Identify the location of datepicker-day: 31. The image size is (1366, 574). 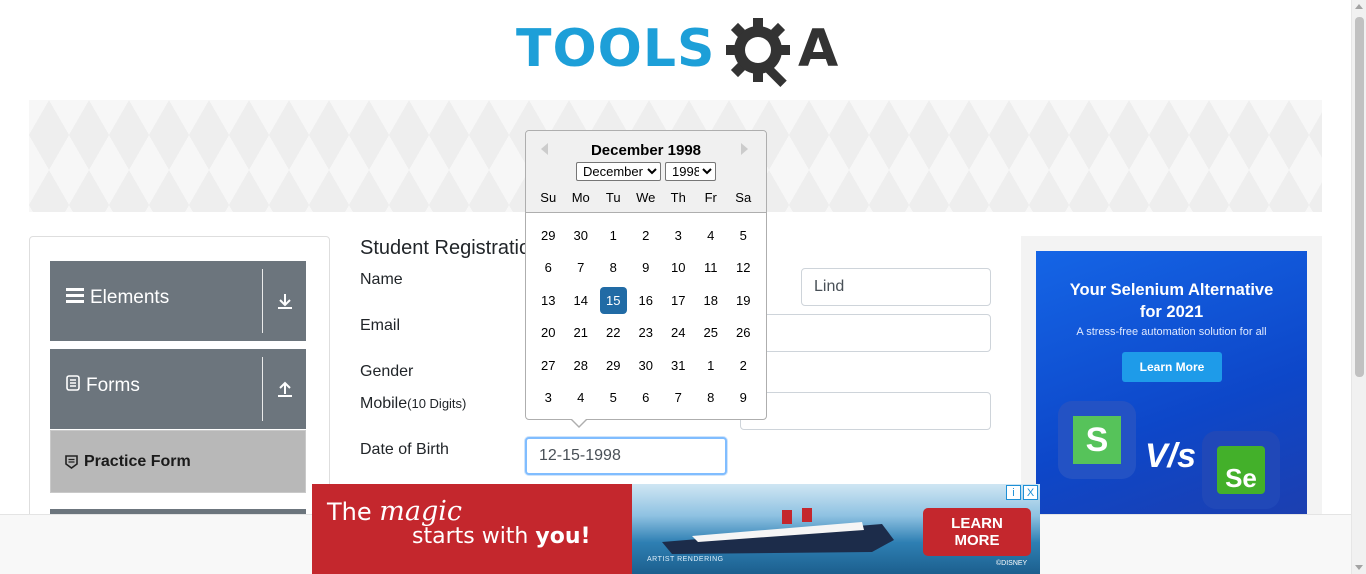
(678, 365).